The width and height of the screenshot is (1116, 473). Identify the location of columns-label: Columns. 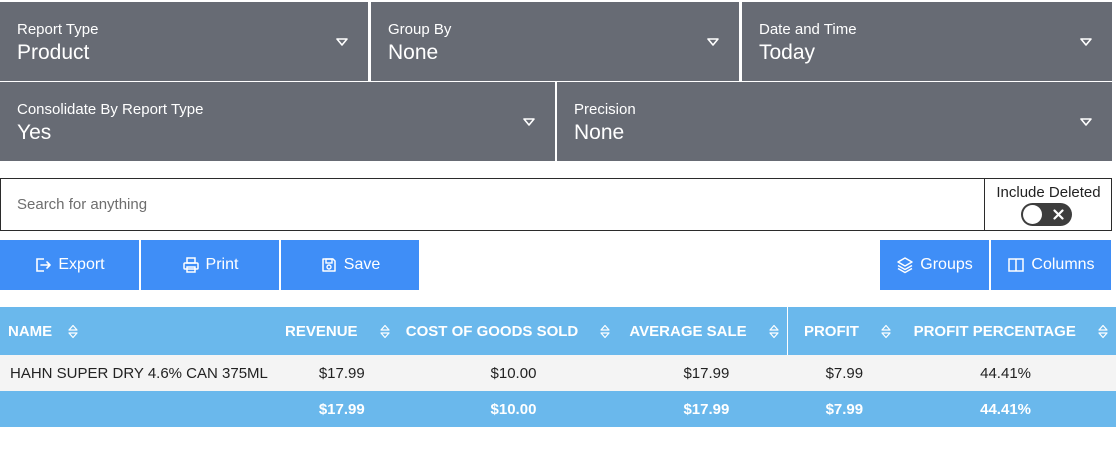
(1063, 264).